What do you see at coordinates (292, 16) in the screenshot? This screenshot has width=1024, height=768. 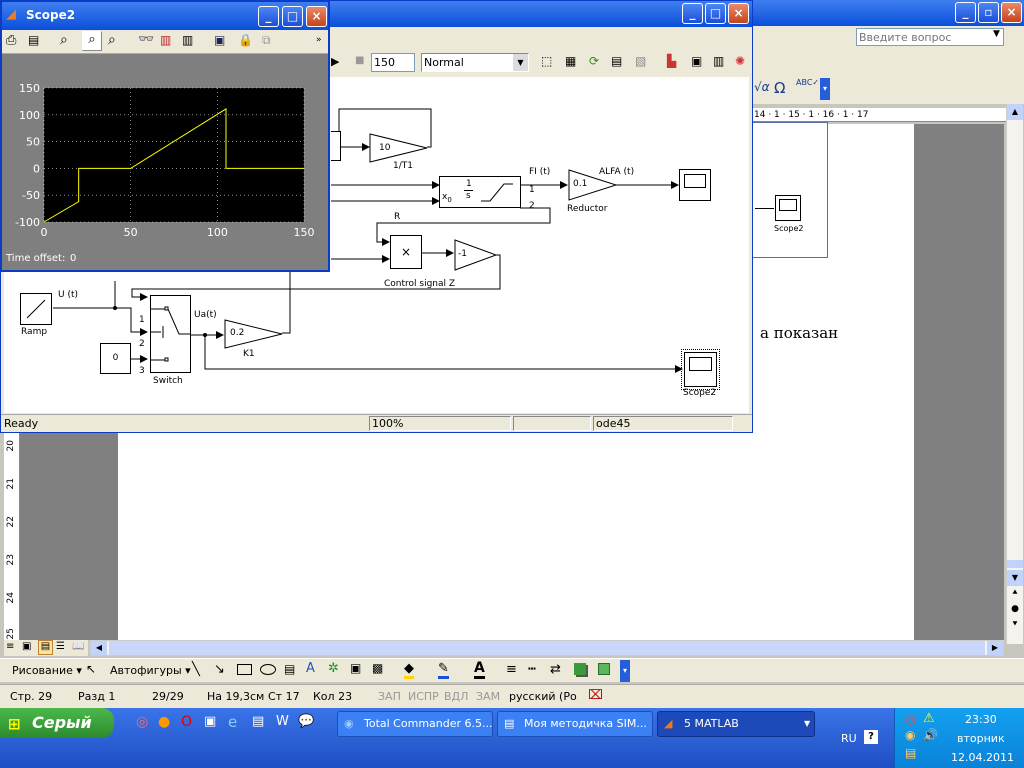 I see `scope-maximize-button: □` at bounding box center [292, 16].